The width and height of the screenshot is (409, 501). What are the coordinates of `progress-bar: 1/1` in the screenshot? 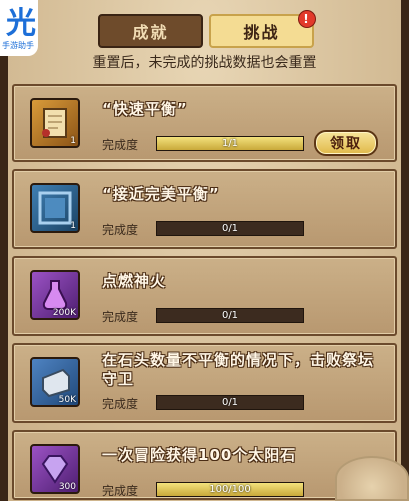 It's located at (230, 143).